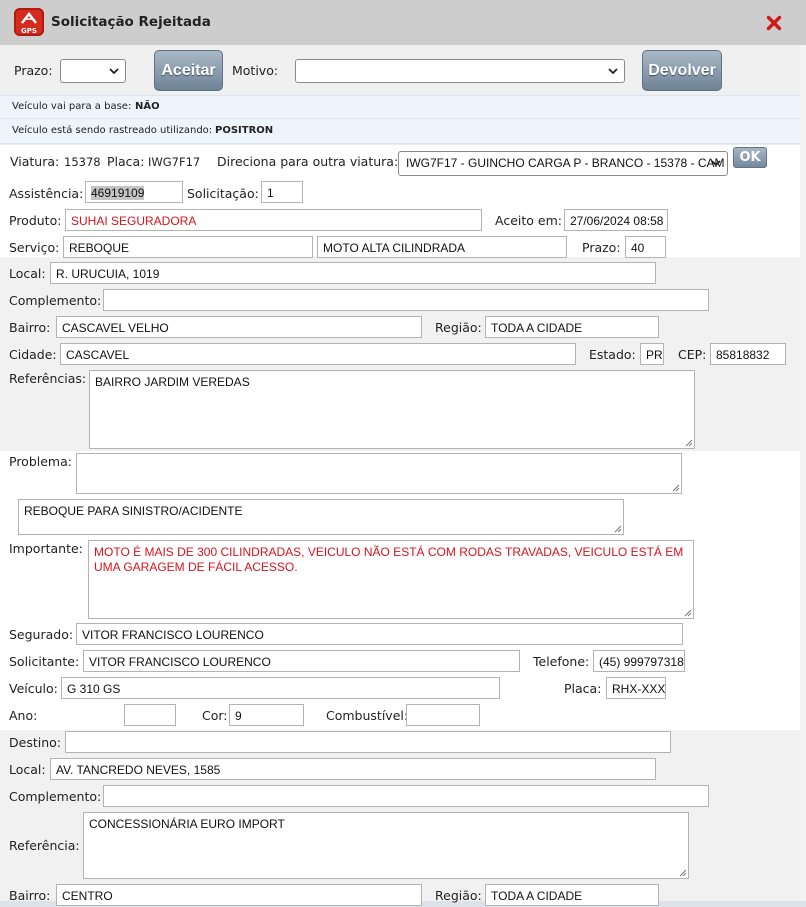 This screenshot has width=806, height=907. Describe the element at coordinates (33, 354) in the screenshot. I see `cidade-label: Cidade:` at that location.